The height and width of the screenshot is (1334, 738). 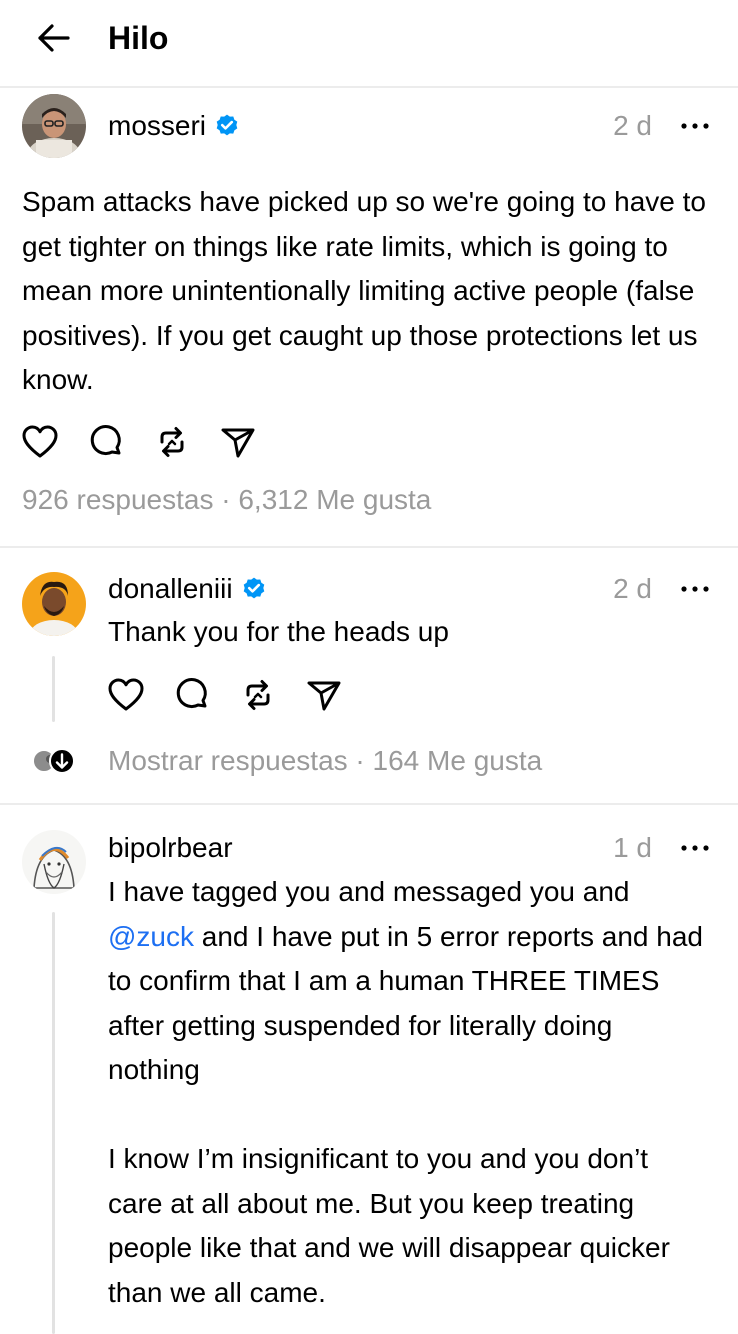 I want to click on top-bar: Hilo, so click(x=369, y=43).